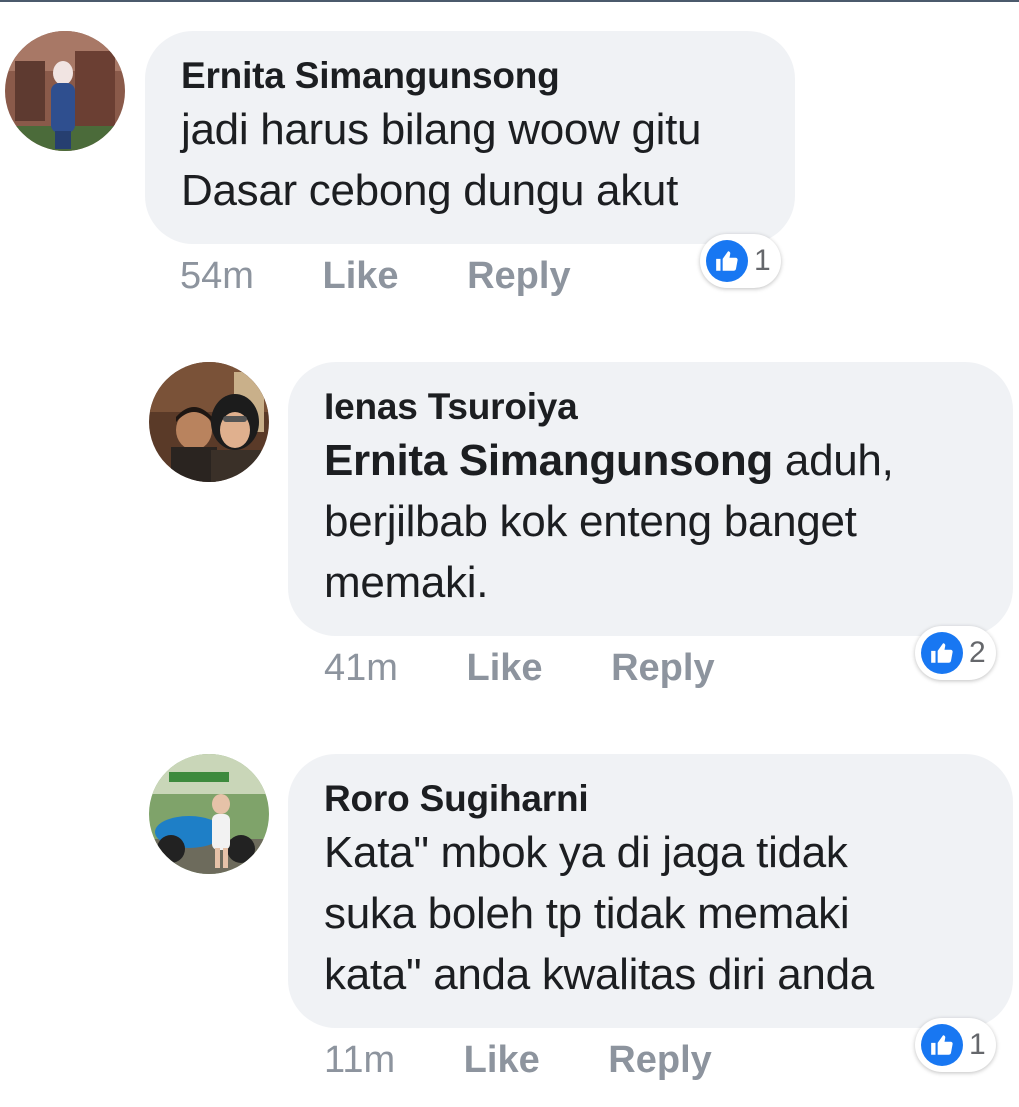 The height and width of the screenshot is (1107, 1019). I want to click on comment-line: Ernita Simangunsong aduh,, so click(650, 460).